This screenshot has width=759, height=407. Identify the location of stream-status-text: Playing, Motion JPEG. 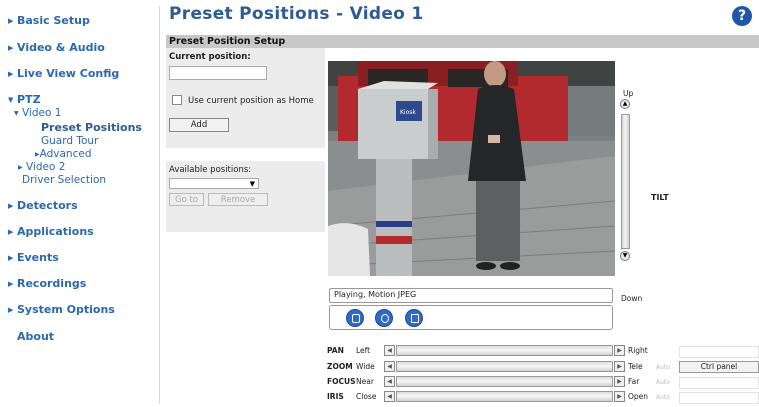
(375, 294).